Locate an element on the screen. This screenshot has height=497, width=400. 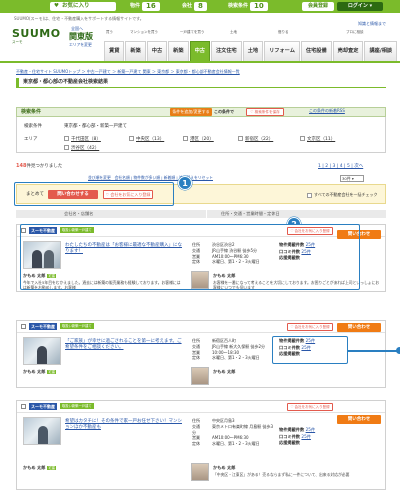
tab-sell: 売却査定 is located at coordinates (348, 51).